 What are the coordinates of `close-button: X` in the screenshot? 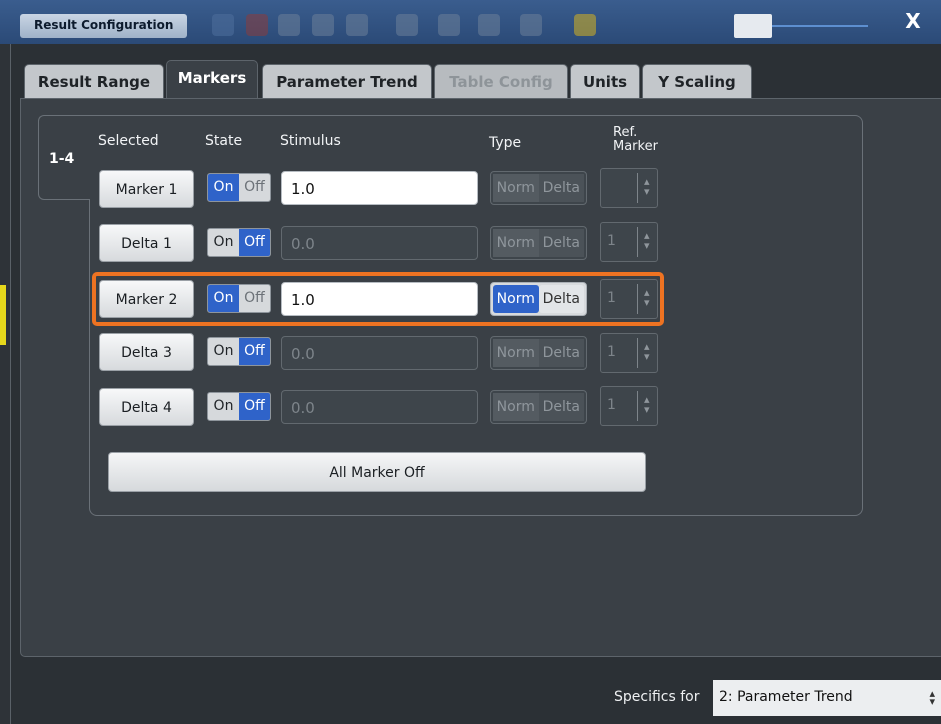 It's located at (913, 22).